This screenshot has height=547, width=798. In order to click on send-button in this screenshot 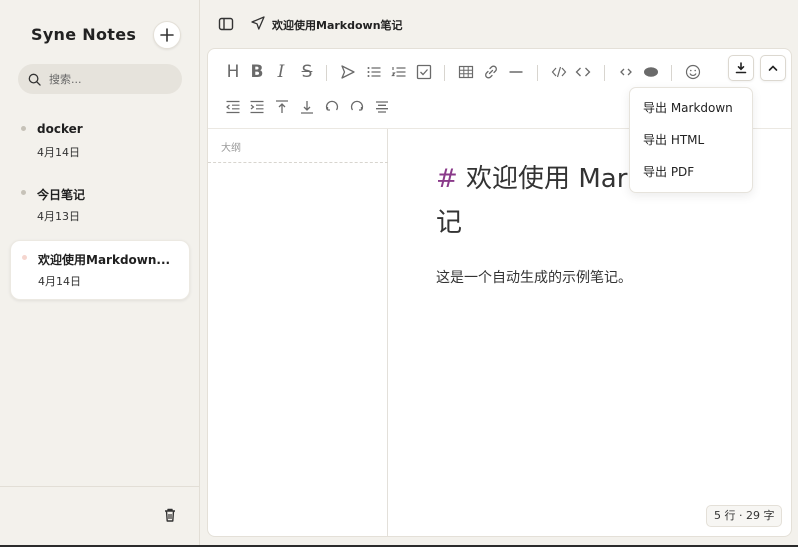, I will do `click(348, 72)`.